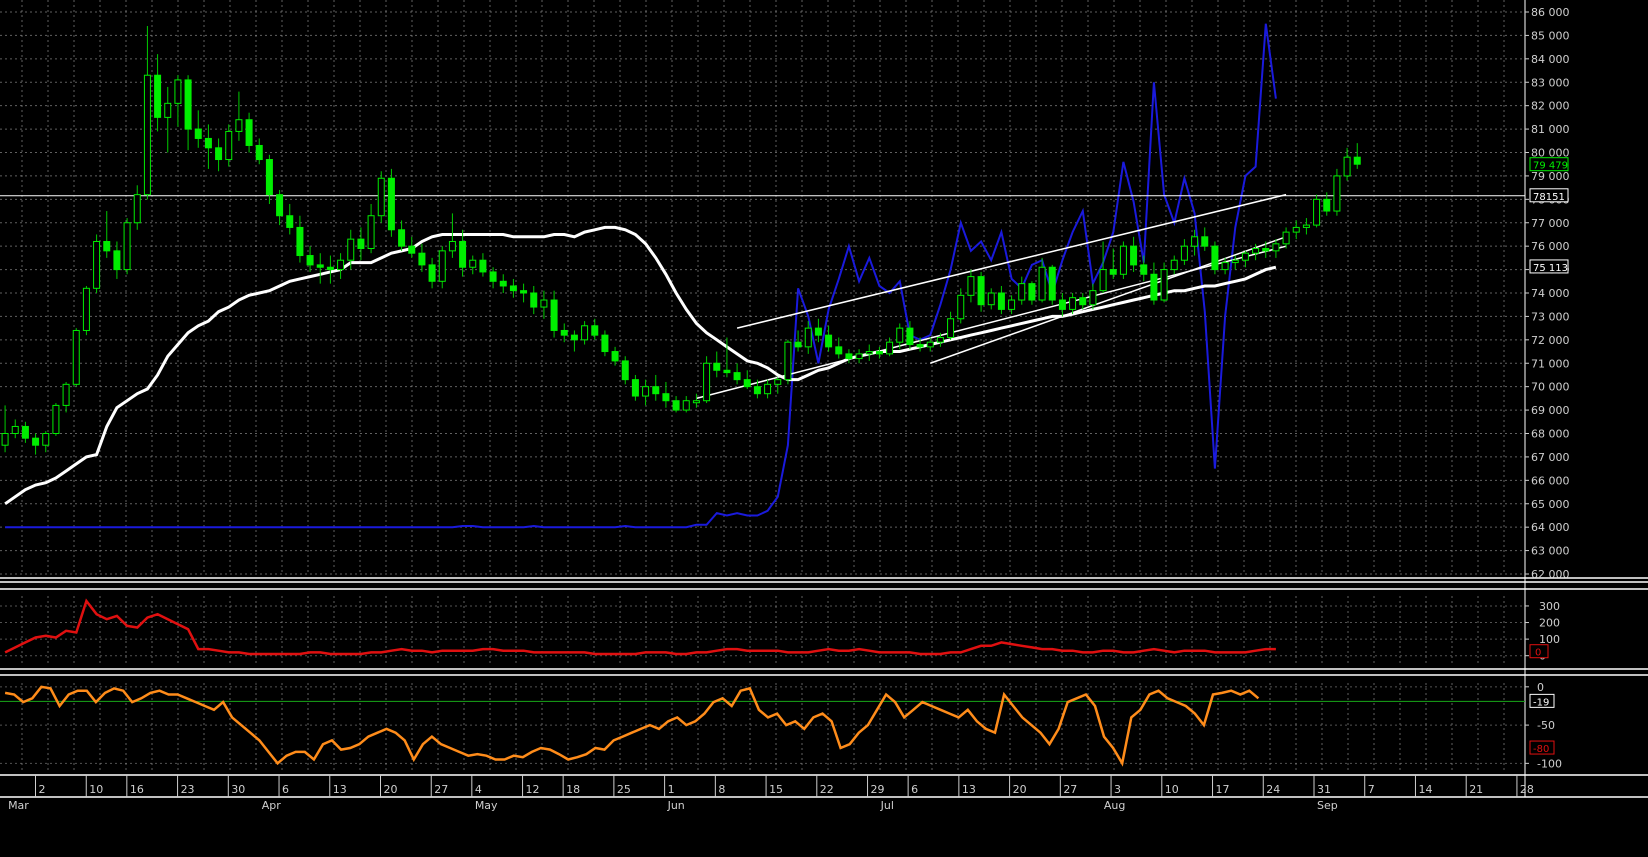 Image resolution: width=1648 pixels, height=857 pixels. I want to click on y-tick-label: 68 000, so click(1550, 434).